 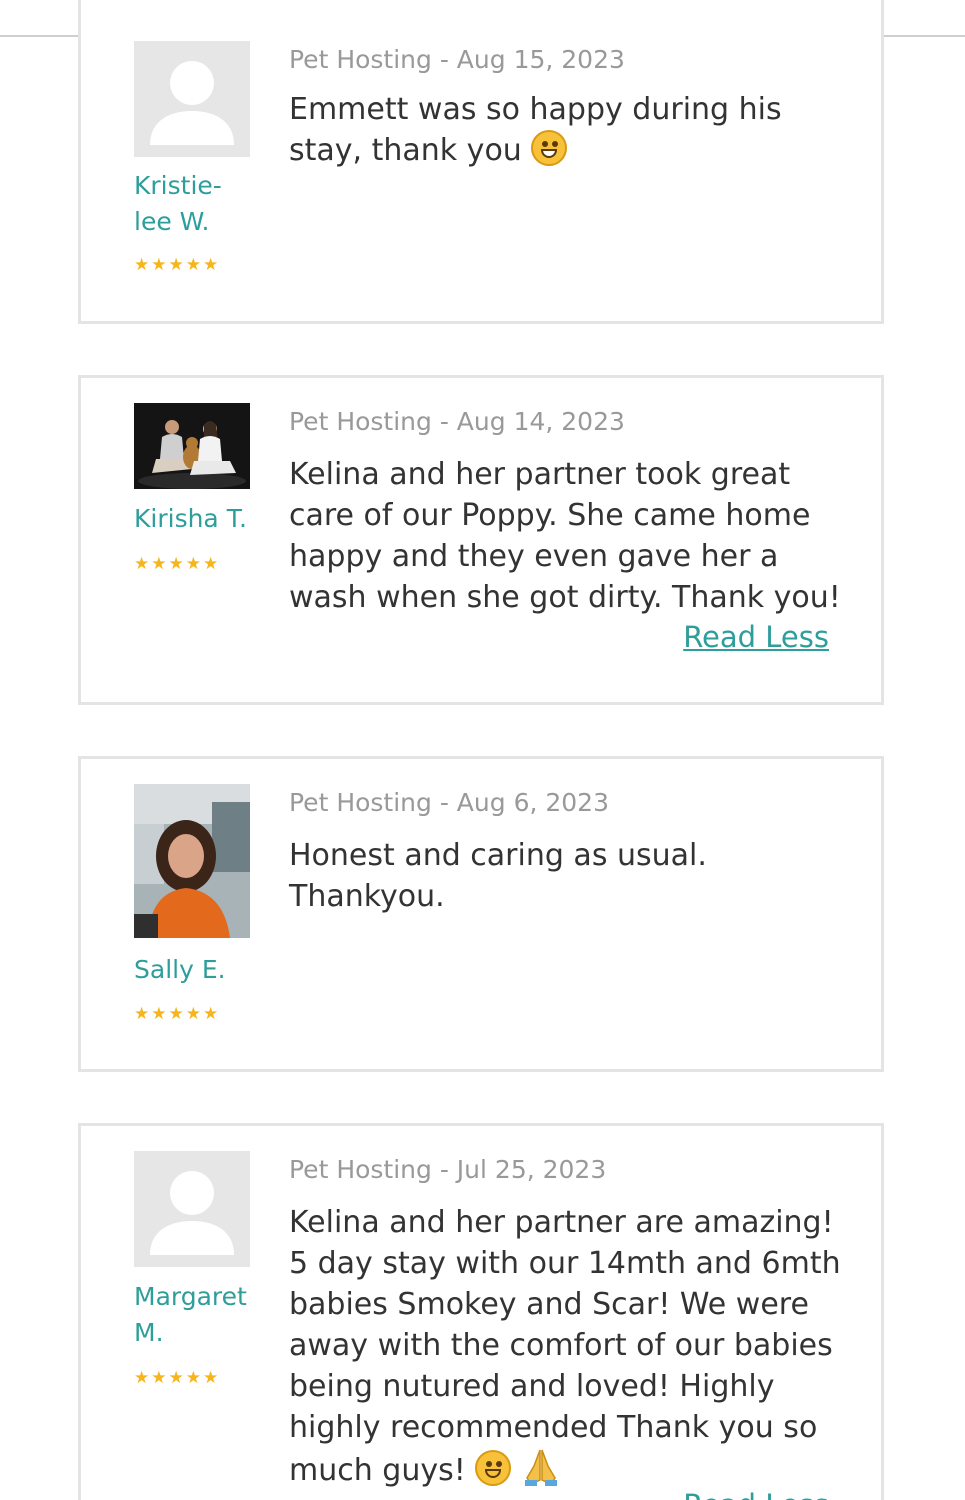 I want to click on reviewer-name: Margaret M., so click(x=194, y=1315).